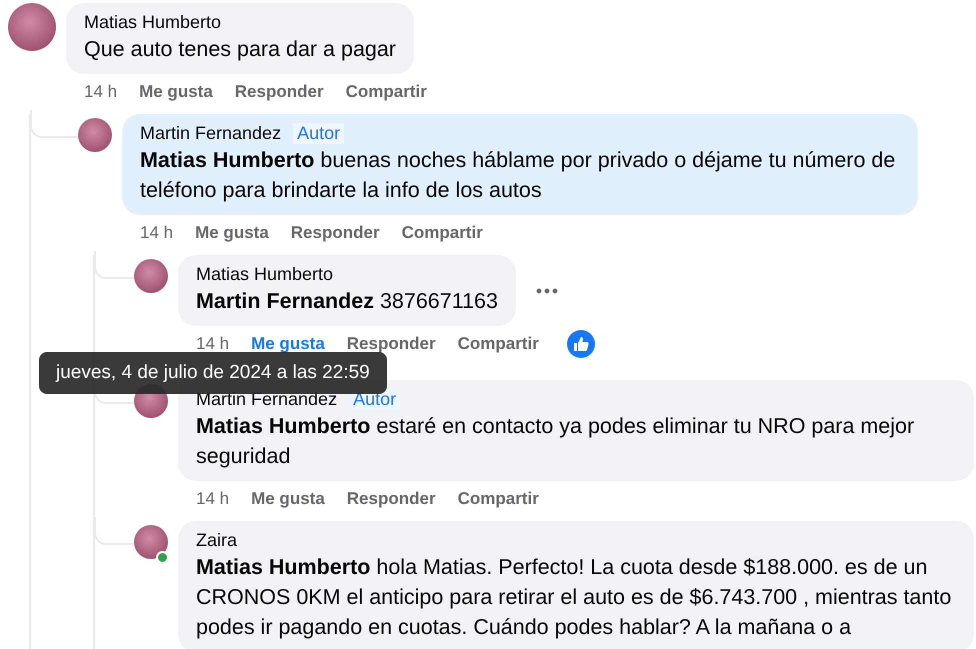  I want to click on comment-text: Matias Humberto estaré en contacto ya podes eliminar tu NRO para mejor seguridad, so click(556, 441).